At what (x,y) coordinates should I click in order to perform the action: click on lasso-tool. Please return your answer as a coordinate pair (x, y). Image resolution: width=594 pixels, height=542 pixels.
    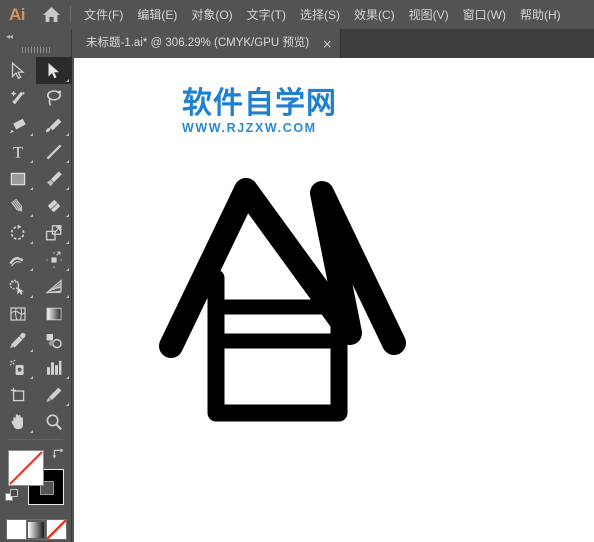
    Looking at the image, I should click on (54, 97).